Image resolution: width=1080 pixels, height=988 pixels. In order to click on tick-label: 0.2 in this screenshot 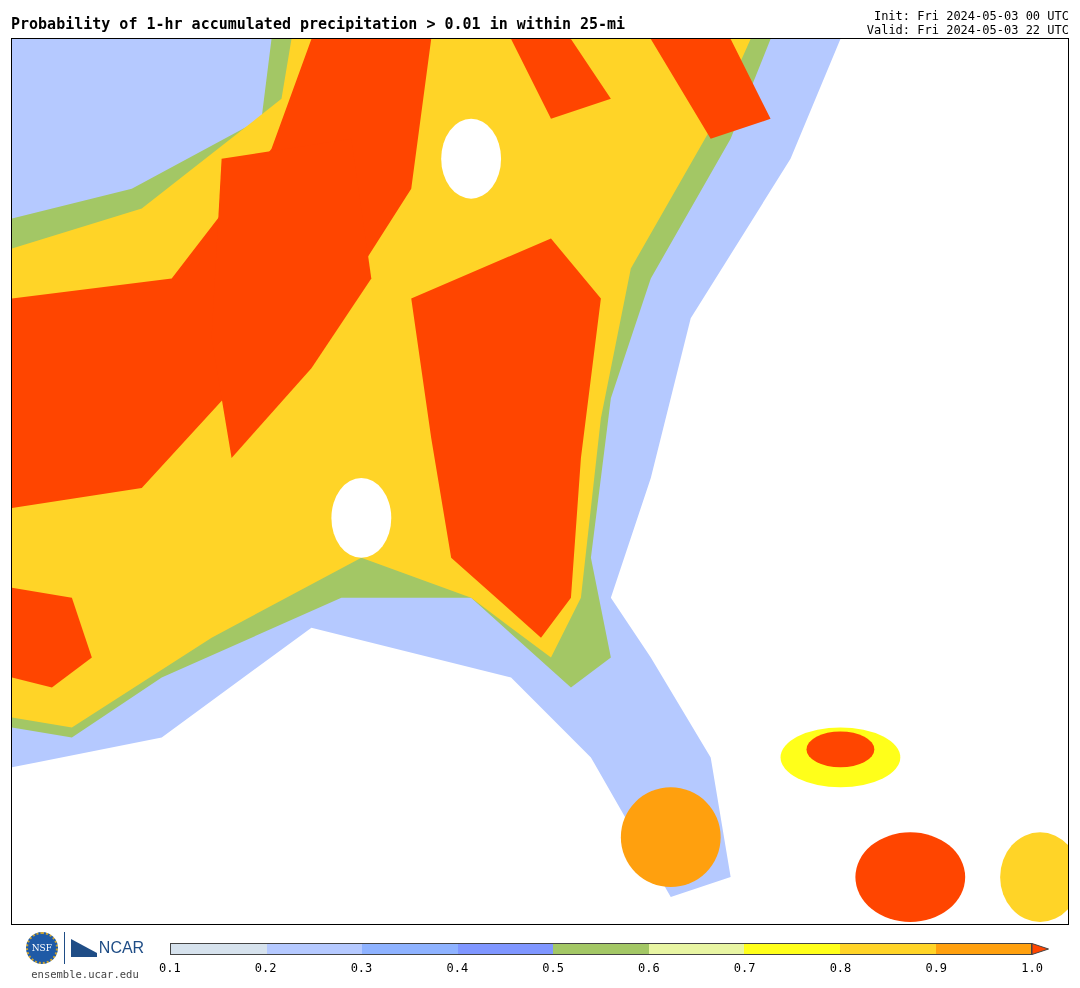, I will do `click(265, 968)`.